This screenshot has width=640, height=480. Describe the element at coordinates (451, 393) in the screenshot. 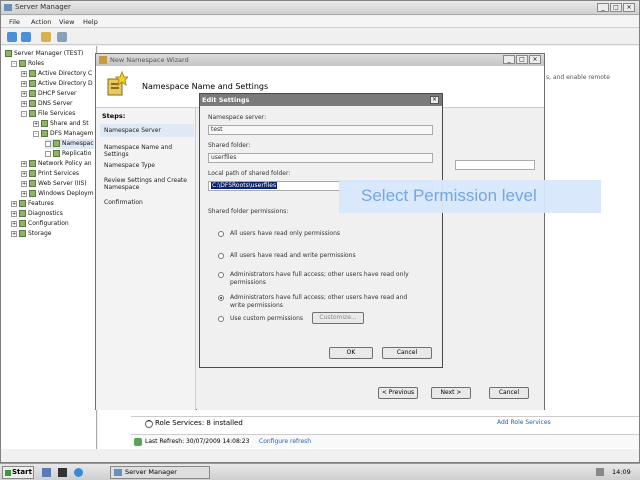

I see `next-button: Next >` at that location.